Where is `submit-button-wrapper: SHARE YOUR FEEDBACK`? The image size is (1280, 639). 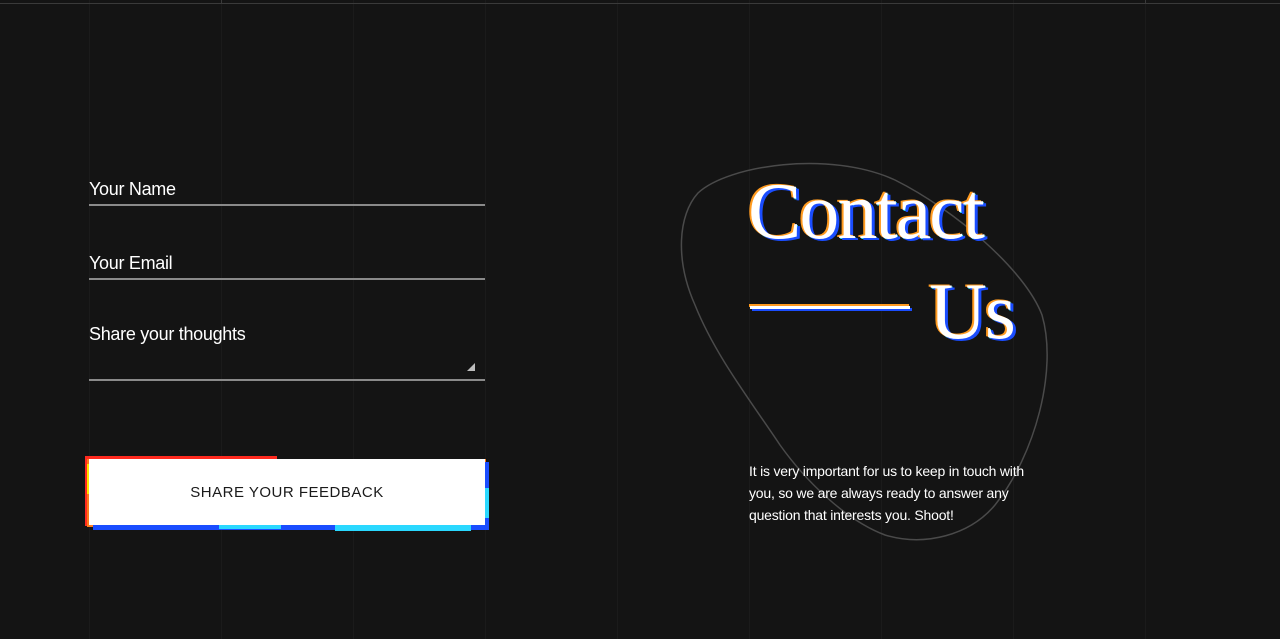
submit-button-wrapper: SHARE YOUR FEEDBACK is located at coordinates (287, 494).